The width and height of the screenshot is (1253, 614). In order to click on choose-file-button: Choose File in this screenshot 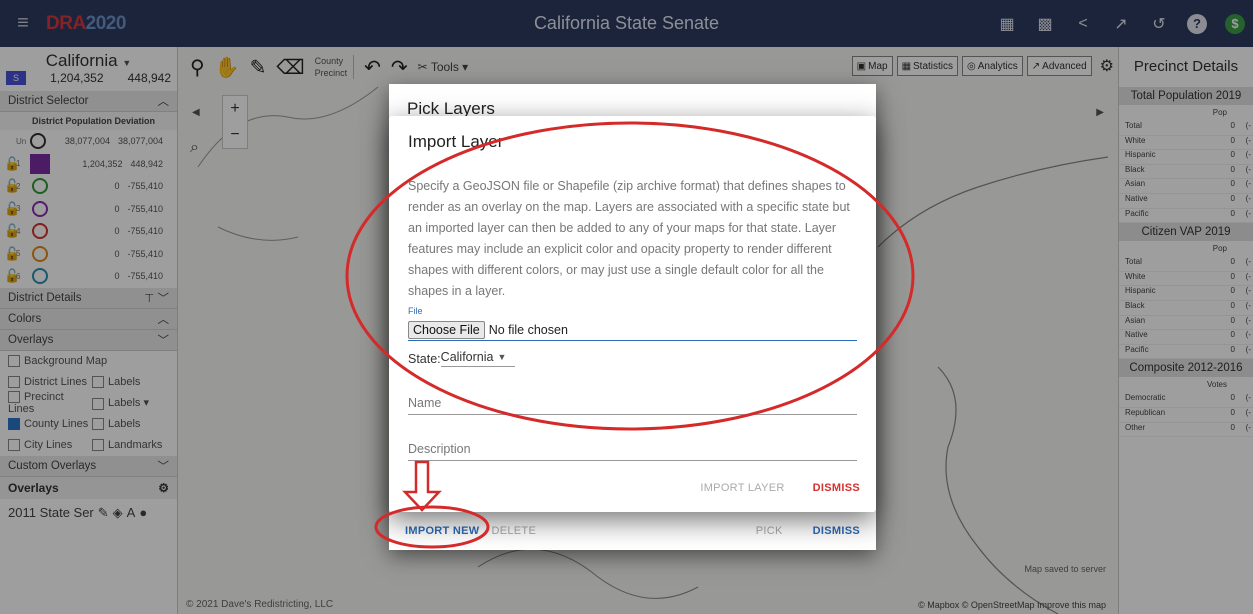, I will do `click(446, 329)`.